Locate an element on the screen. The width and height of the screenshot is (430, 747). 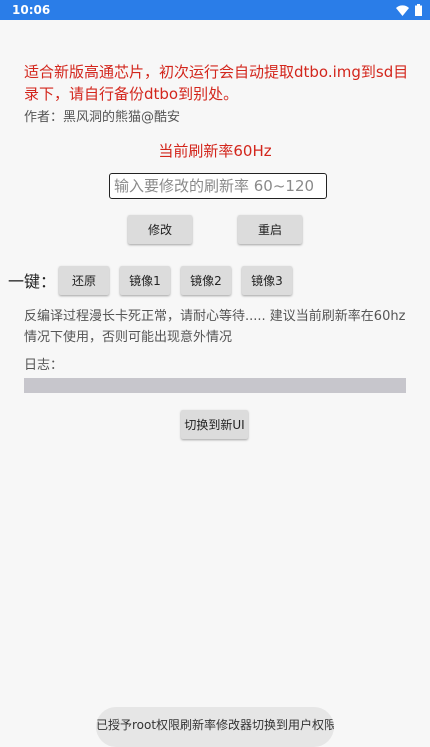
image1-button: 镜像1 is located at coordinates (145, 280).